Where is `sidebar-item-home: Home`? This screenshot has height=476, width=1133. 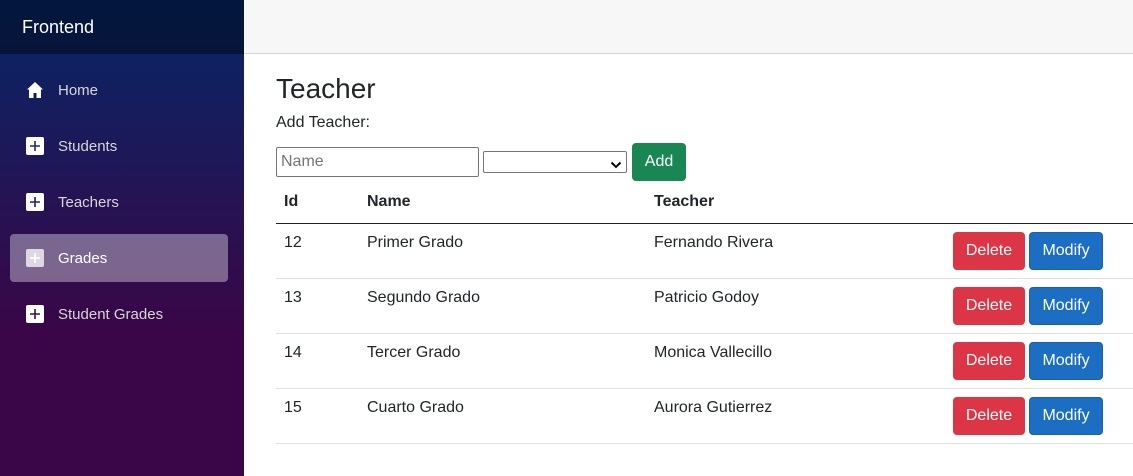 sidebar-item-home: Home is located at coordinates (119, 90).